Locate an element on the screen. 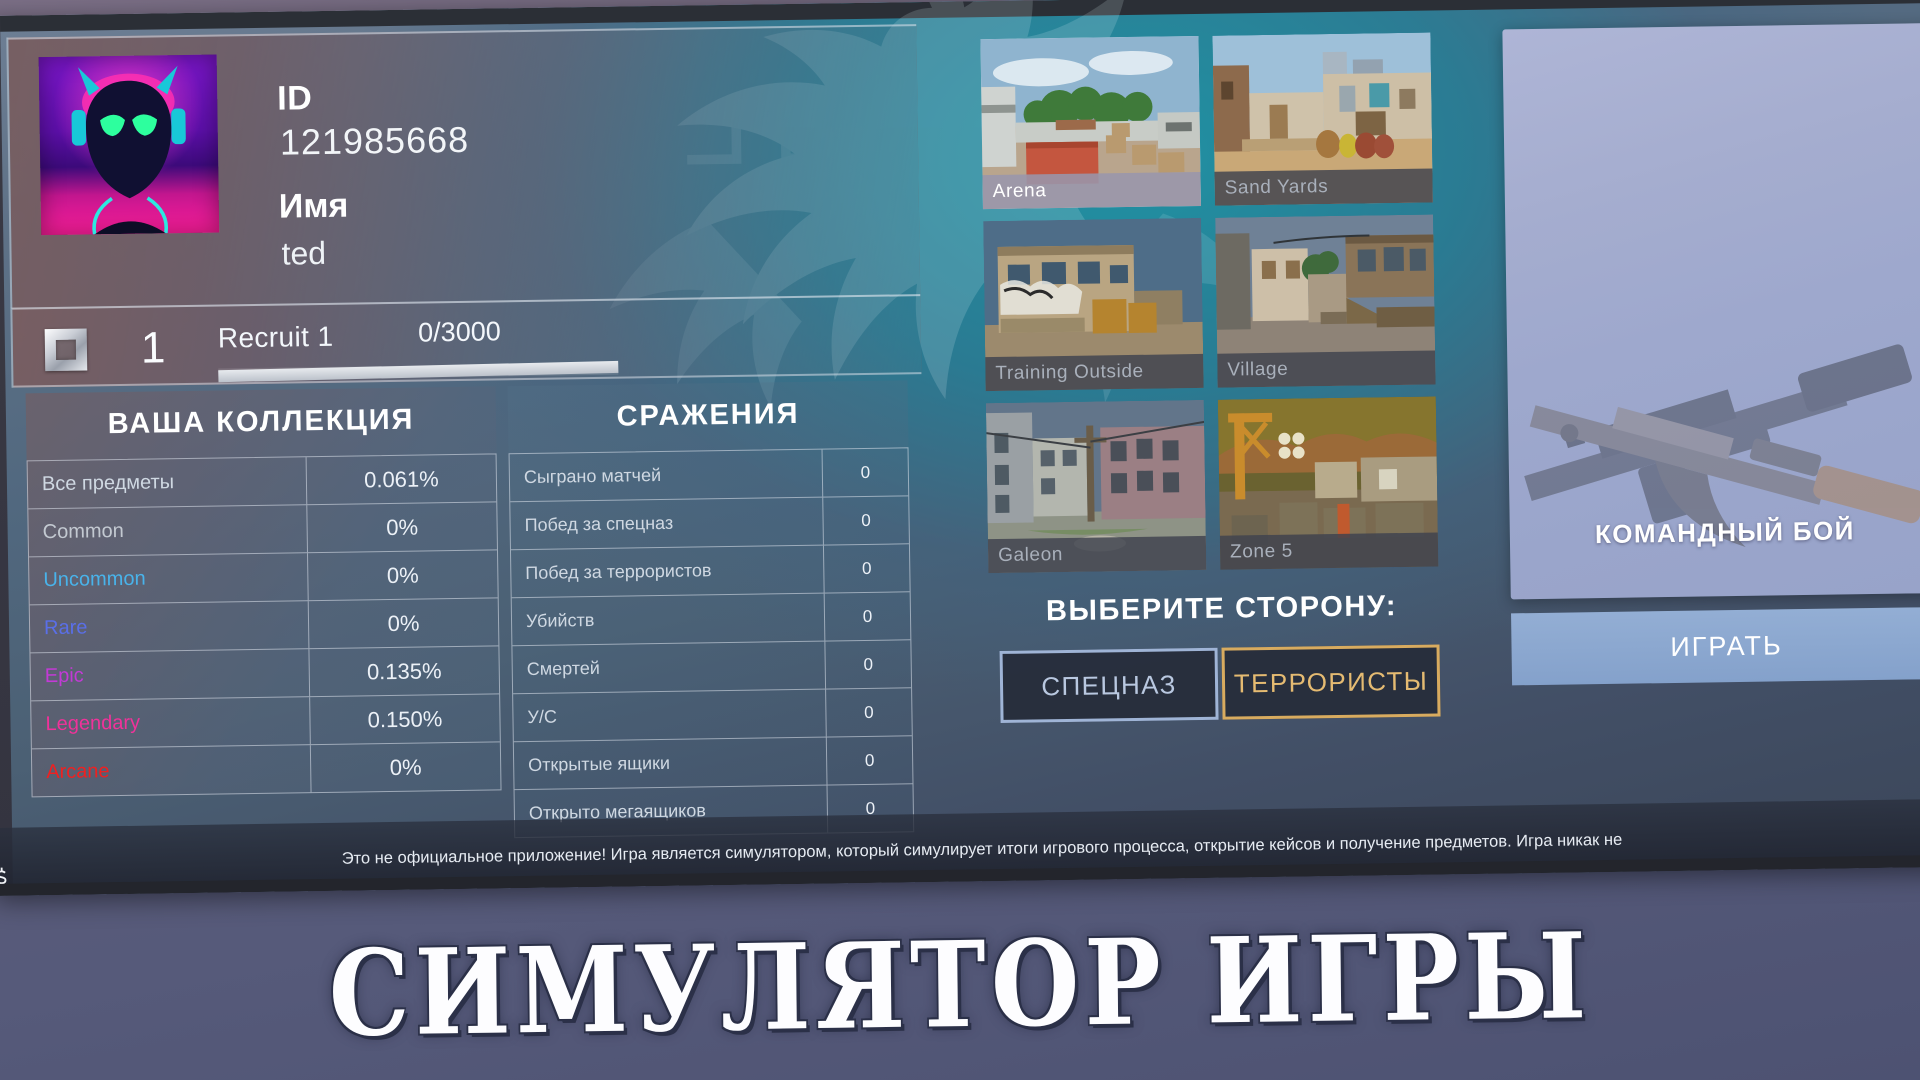 The image size is (1920, 1080). table-row: Сыграно матчей 0 is located at coordinates (709, 475).